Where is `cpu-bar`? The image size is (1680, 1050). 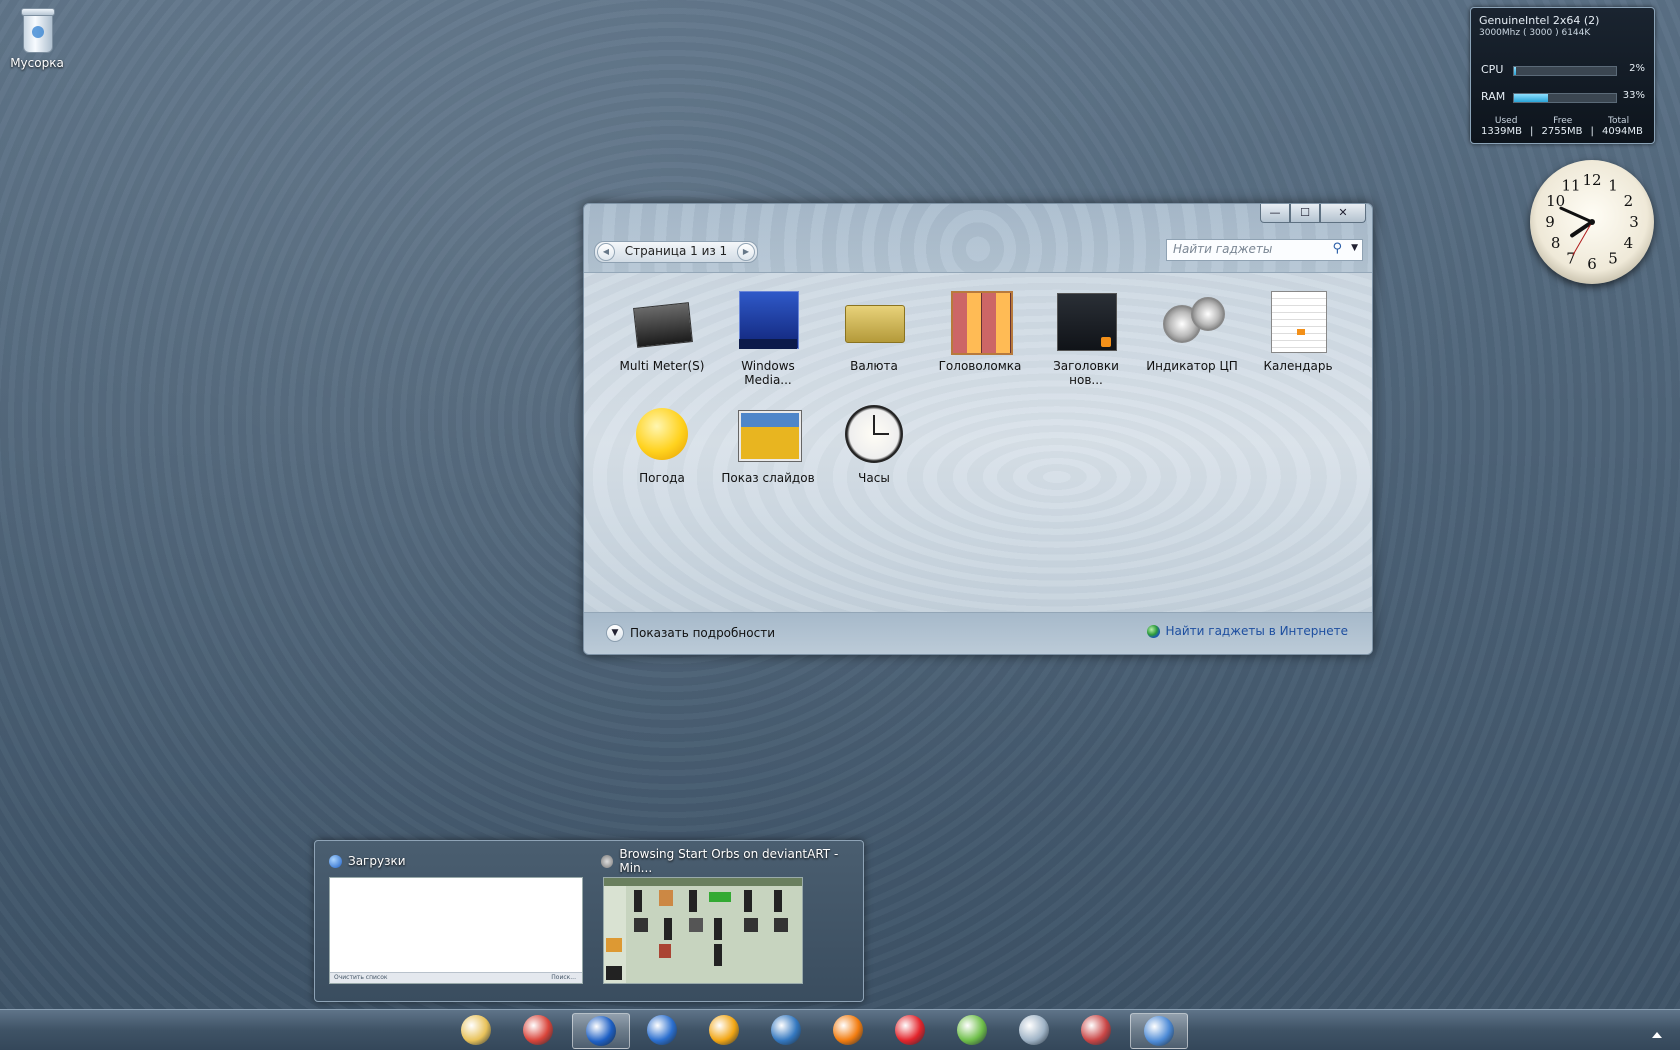
cpu-bar is located at coordinates (1565, 71).